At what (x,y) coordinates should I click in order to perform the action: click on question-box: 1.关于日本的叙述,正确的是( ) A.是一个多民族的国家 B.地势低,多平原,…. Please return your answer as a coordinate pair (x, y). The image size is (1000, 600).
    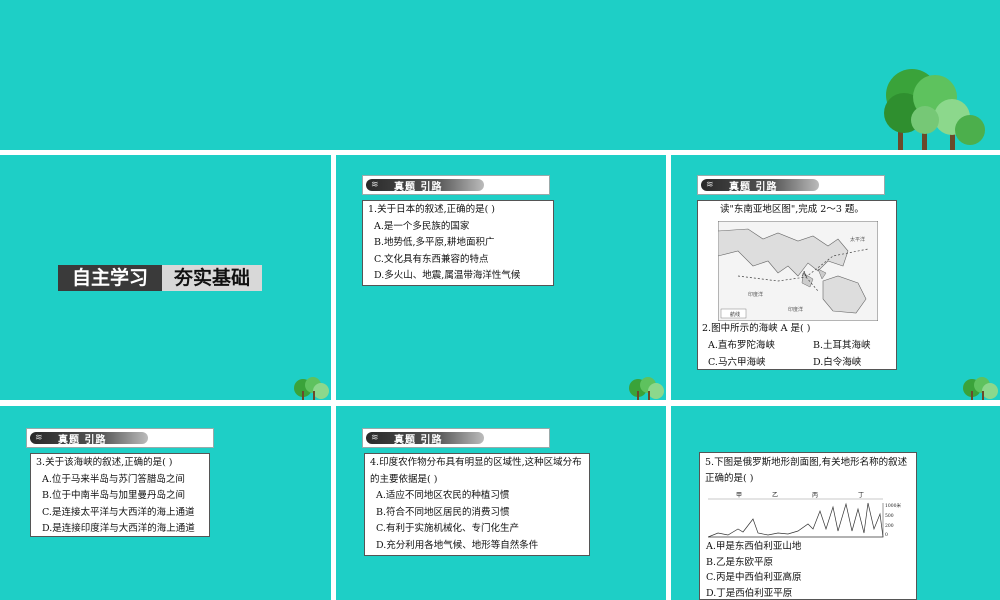
    Looking at the image, I should click on (458, 243).